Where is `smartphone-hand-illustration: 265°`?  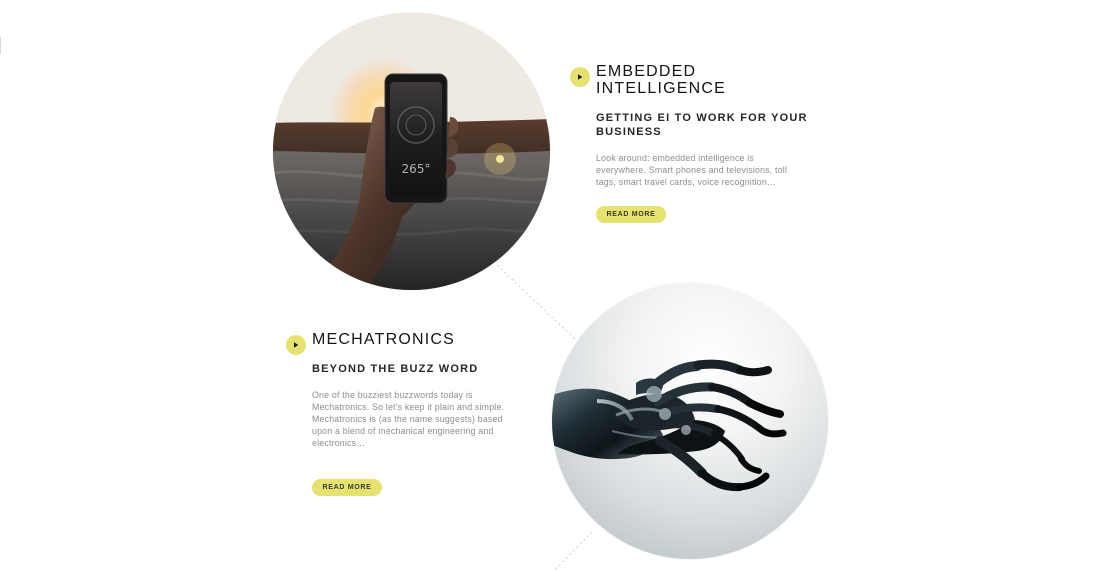
smartphone-hand-illustration: 265° is located at coordinates (411, 151).